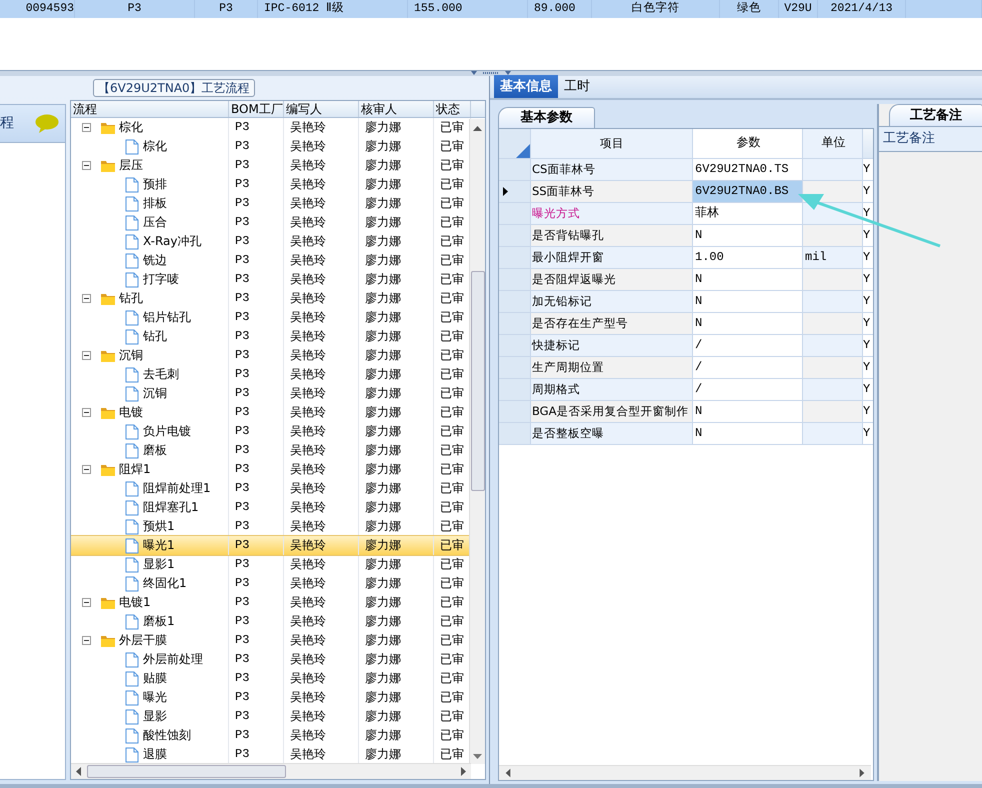 The image size is (982, 788). What do you see at coordinates (271, 545) in the screenshot?
I see `tree-row: 曝光1 P3 吴艳玲 廖力娜 已审` at bounding box center [271, 545].